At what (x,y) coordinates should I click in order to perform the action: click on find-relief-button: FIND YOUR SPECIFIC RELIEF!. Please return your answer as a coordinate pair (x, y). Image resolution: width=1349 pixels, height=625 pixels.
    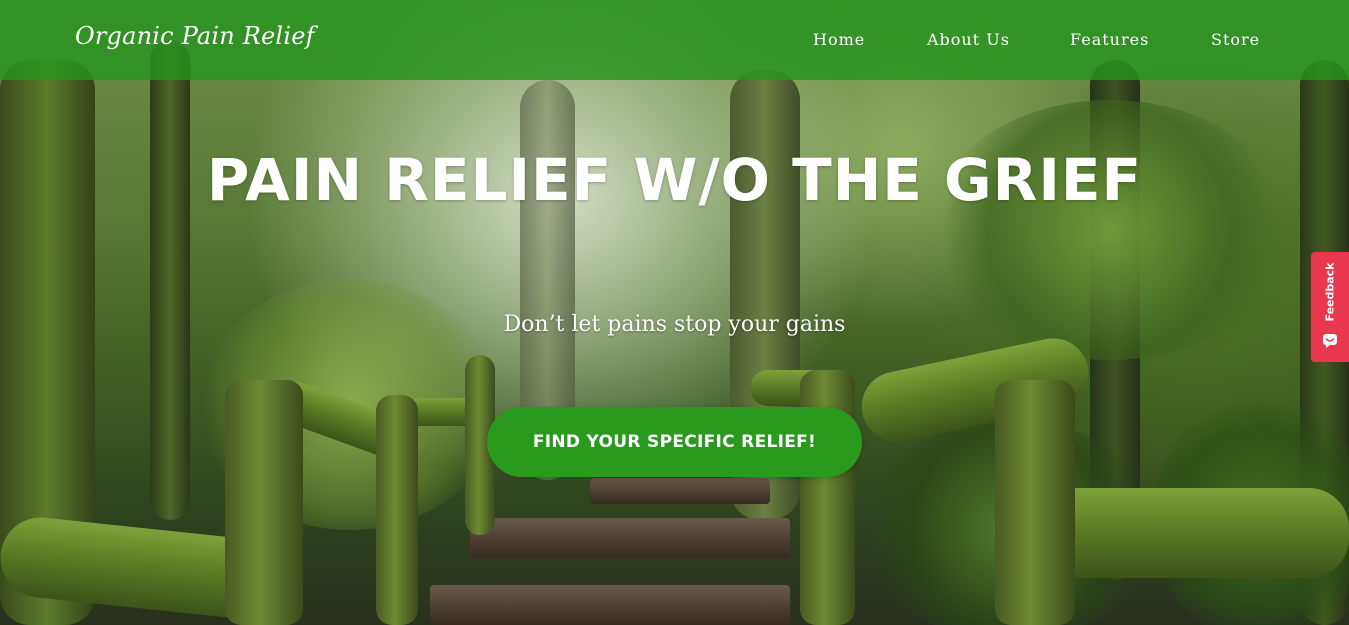
    Looking at the image, I should click on (674, 442).